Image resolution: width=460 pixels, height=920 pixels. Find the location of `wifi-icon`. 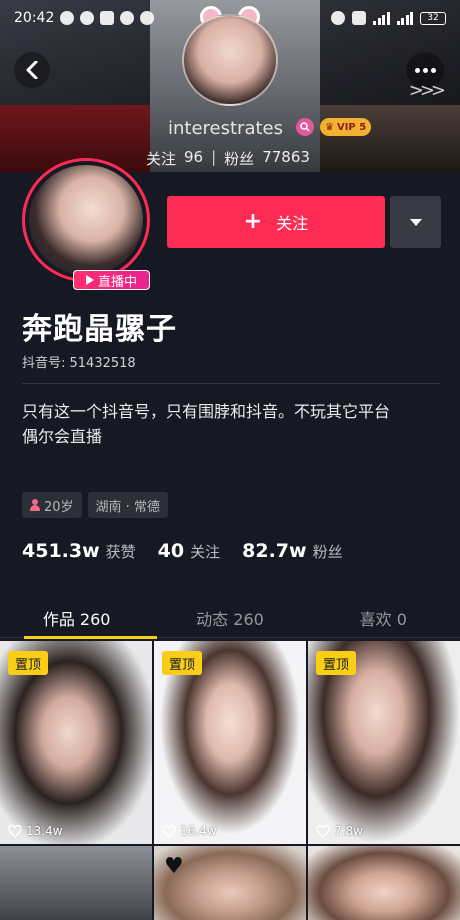

wifi-icon is located at coordinates (359, 18).